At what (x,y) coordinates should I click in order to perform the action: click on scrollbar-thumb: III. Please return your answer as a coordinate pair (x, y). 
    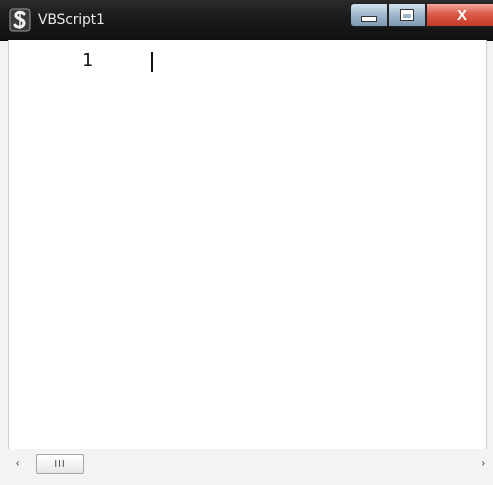
    Looking at the image, I should click on (60, 464).